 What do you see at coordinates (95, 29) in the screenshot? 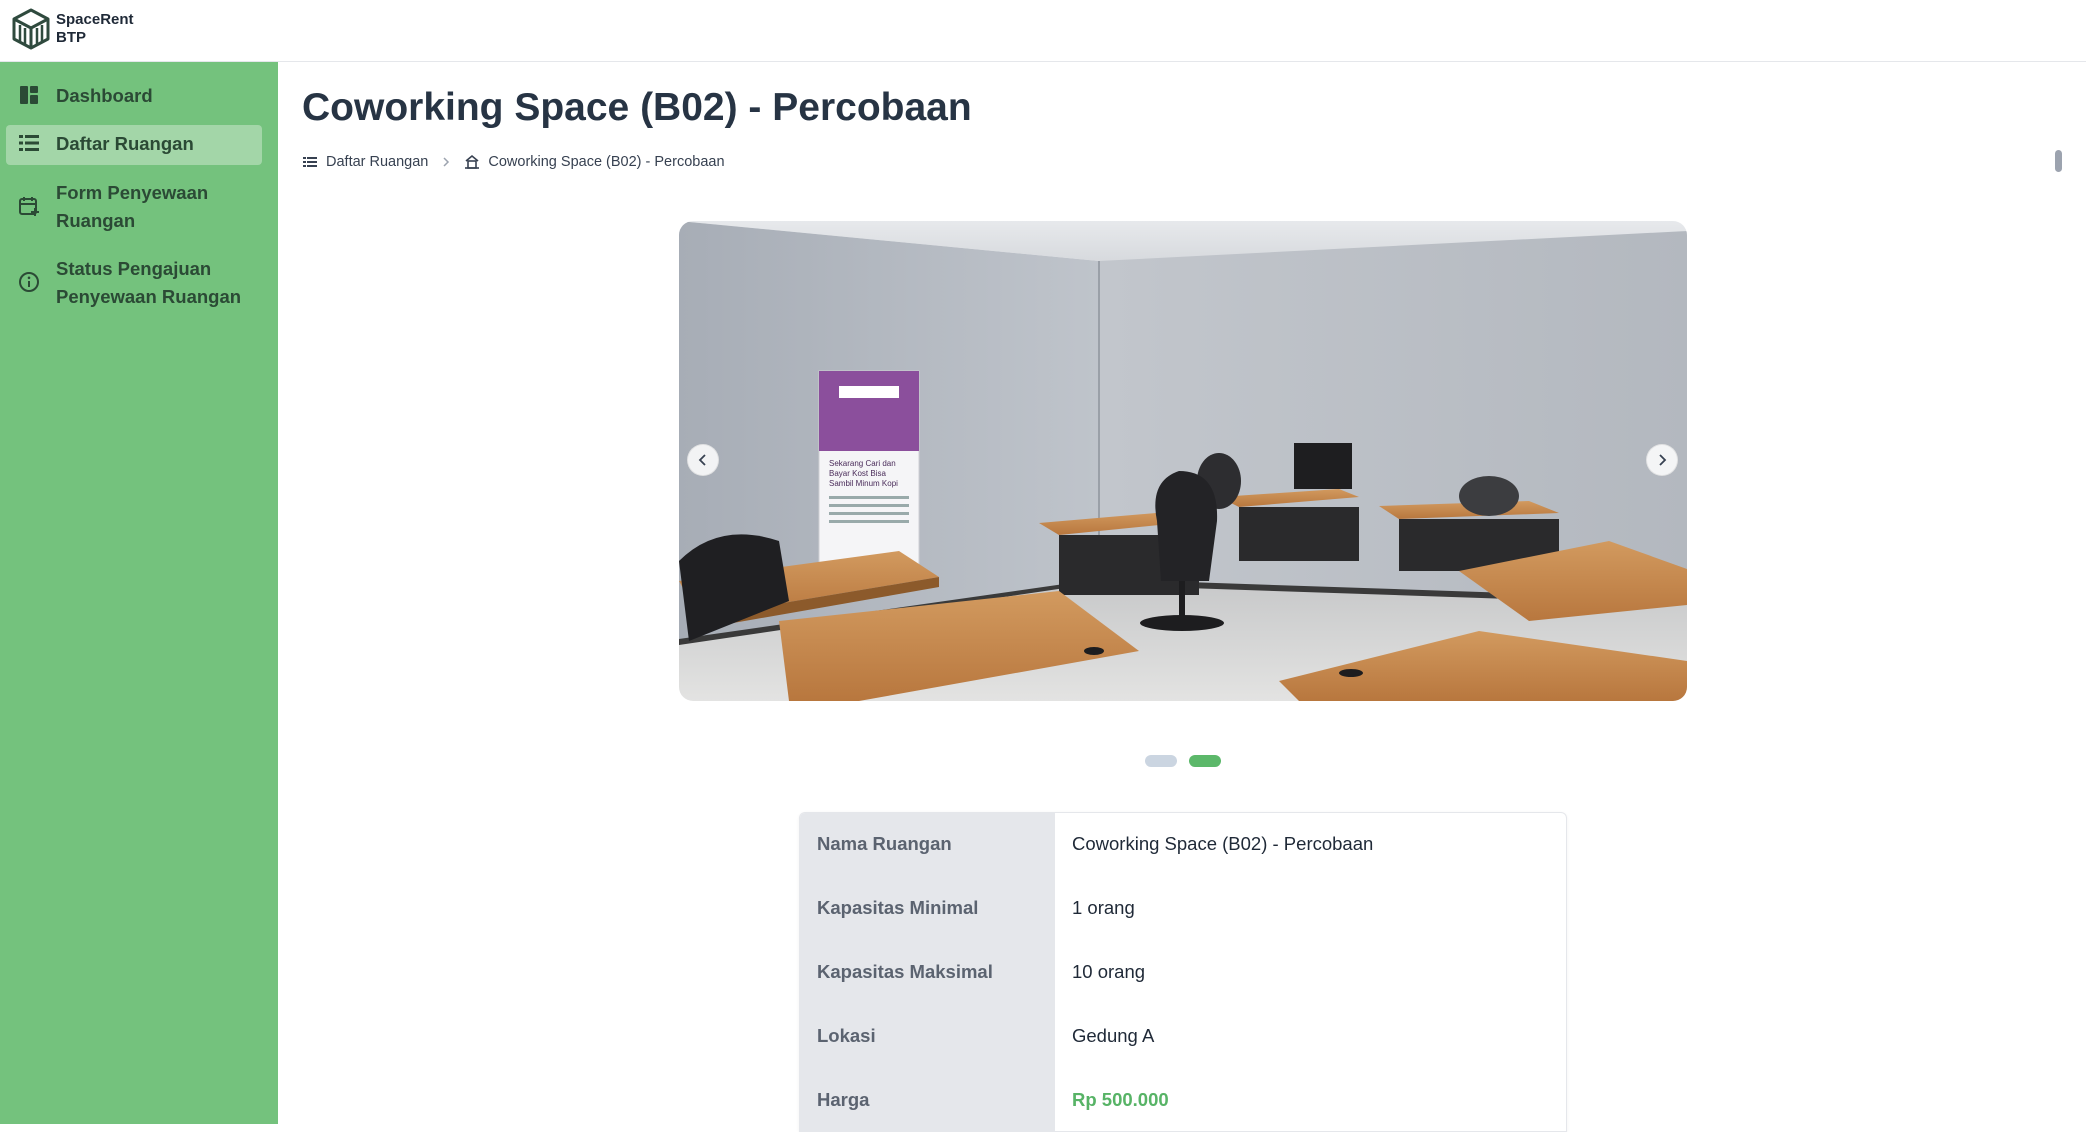
I see `brand-name: SpaceRent BTP` at bounding box center [95, 29].